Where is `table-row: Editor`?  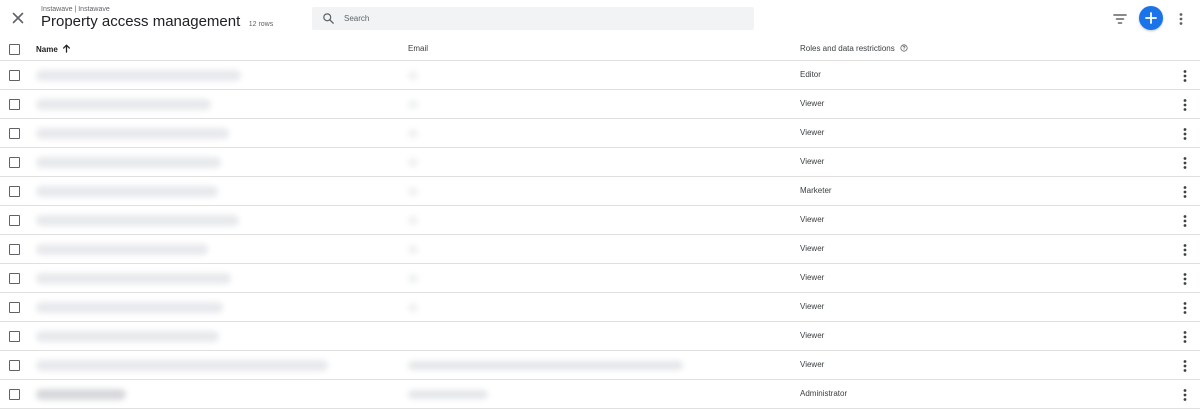 table-row: Editor is located at coordinates (600, 75).